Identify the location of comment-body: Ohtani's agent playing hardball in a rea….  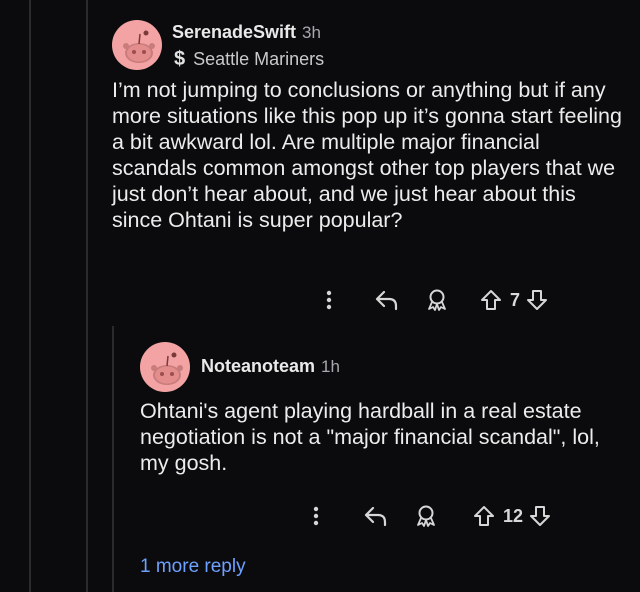
(370, 437).